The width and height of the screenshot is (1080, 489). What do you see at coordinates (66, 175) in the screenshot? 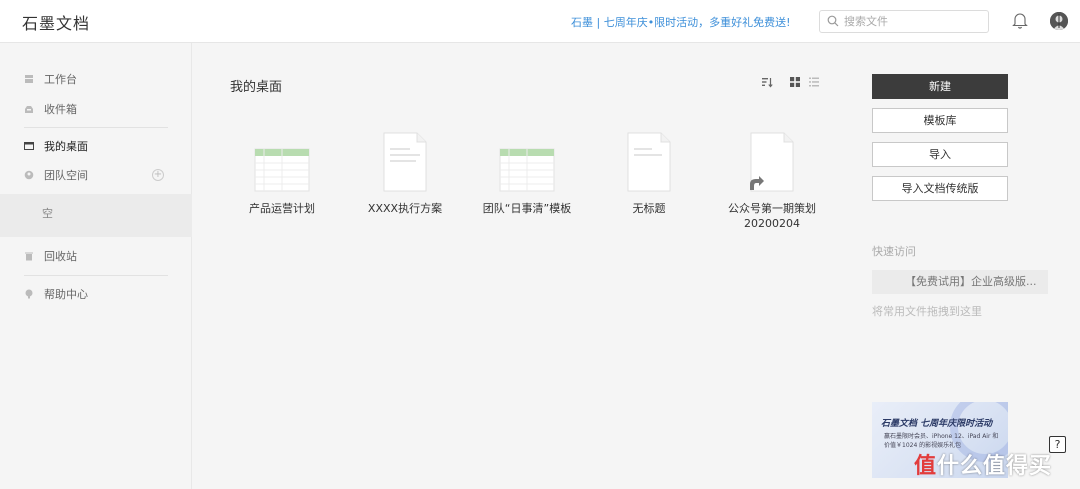
I see `sidebar-item-label: 团队空间` at bounding box center [66, 175].